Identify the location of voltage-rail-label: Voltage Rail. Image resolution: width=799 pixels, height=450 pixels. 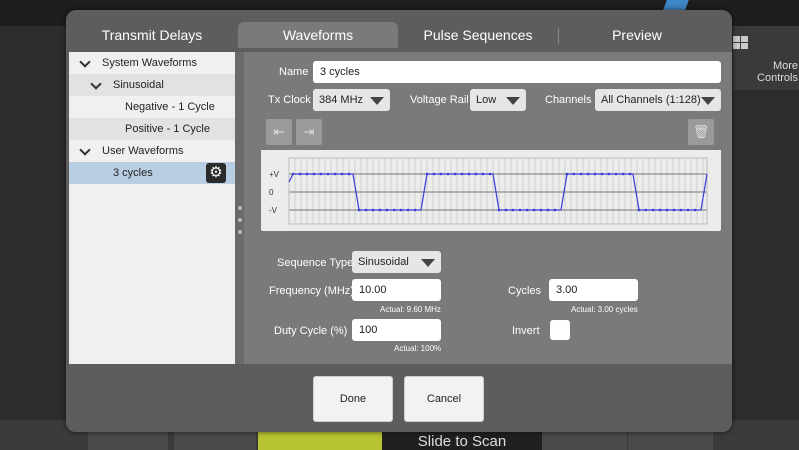
(439, 100).